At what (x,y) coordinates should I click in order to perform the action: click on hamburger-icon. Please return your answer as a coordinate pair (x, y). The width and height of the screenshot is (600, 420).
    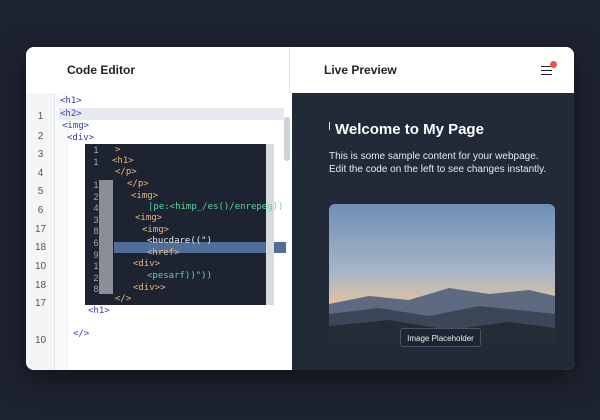
    Looking at the image, I should click on (549, 68).